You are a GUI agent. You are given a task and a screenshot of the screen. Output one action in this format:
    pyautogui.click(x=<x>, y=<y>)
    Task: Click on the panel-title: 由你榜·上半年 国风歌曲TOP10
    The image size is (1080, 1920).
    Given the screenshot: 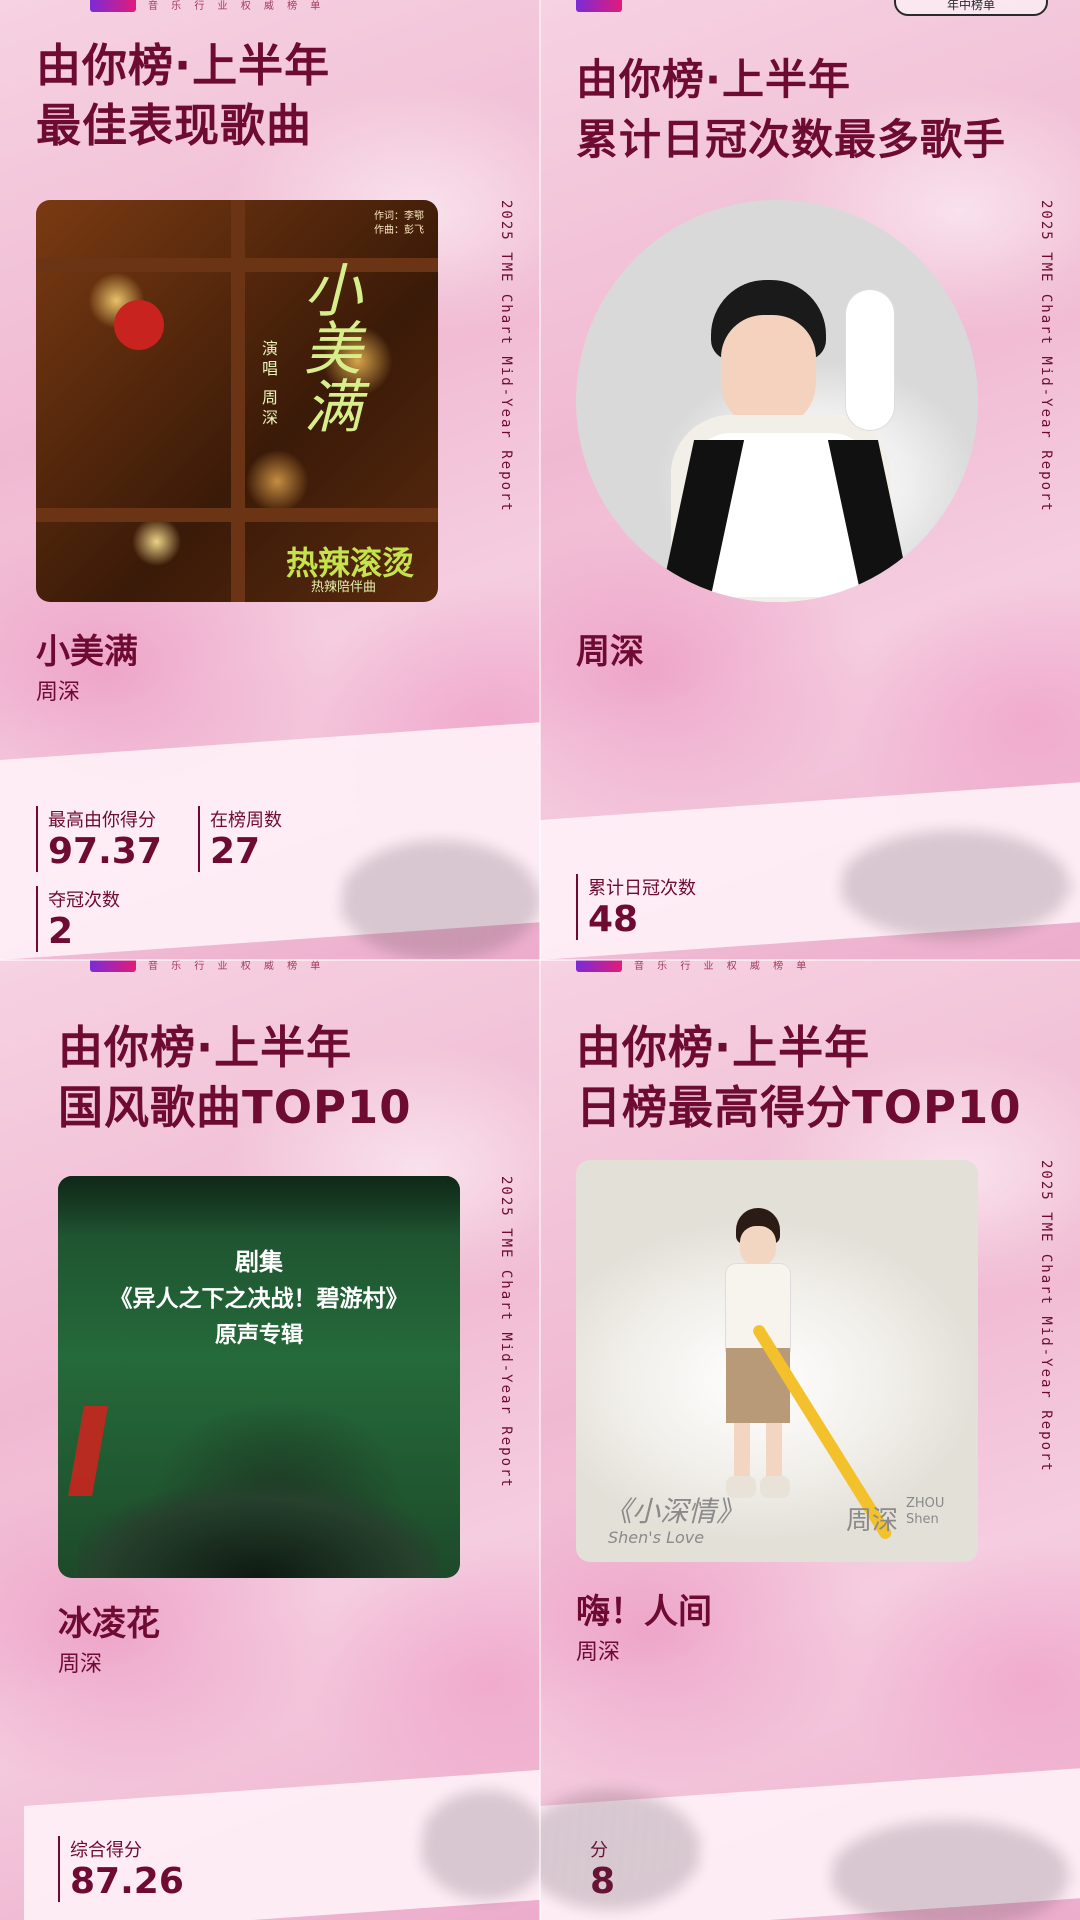 What is the action you would take?
    pyautogui.click(x=235, y=1078)
    